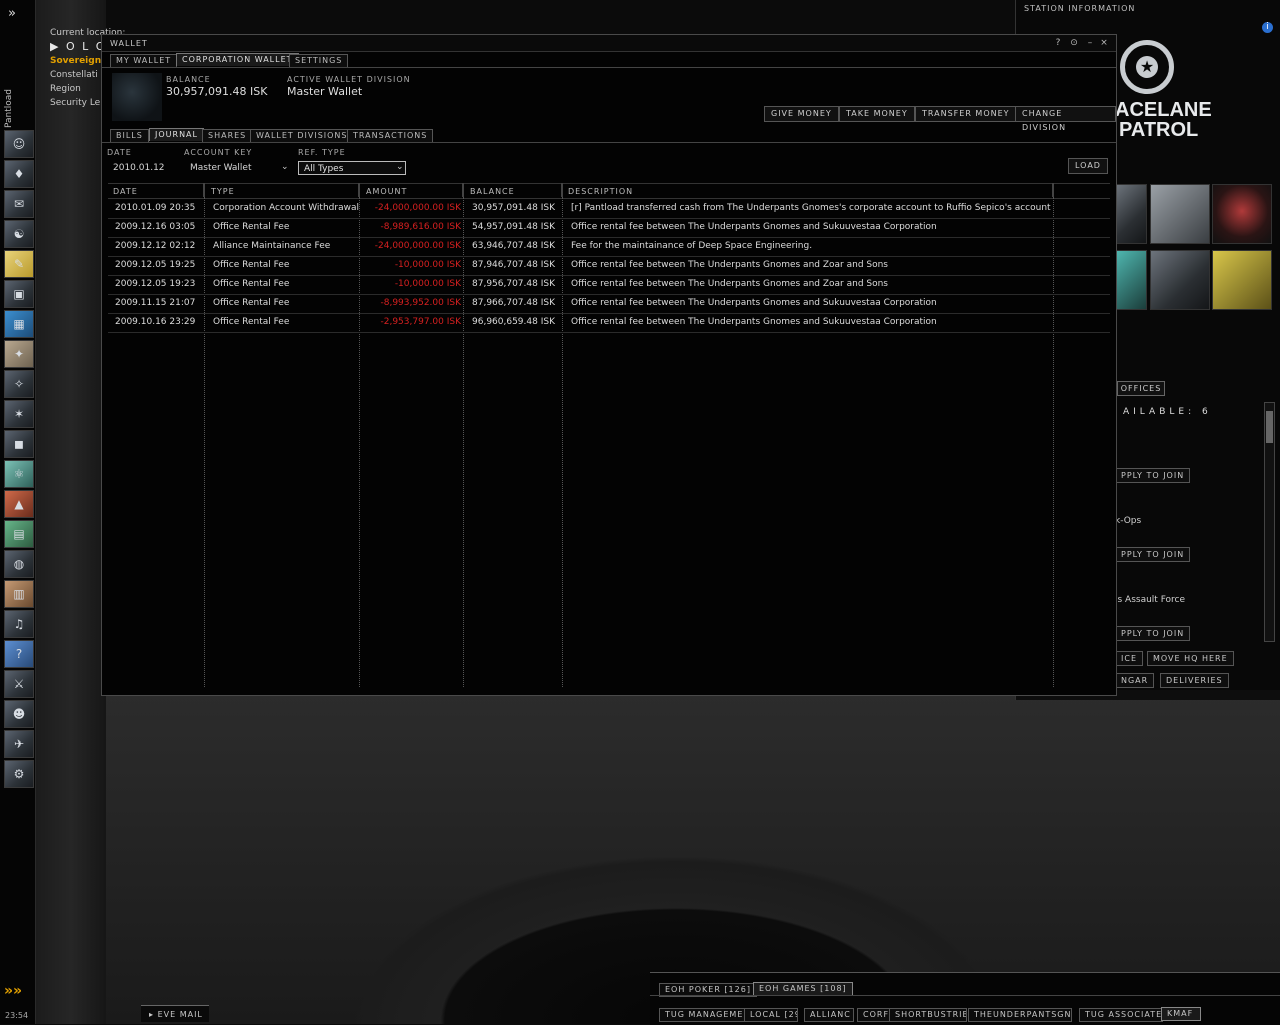 The width and height of the screenshot is (1280, 1025). What do you see at coordinates (966, 114) in the screenshot?
I see `transfer-money-button: TRANSFER MONEY` at bounding box center [966, 114].